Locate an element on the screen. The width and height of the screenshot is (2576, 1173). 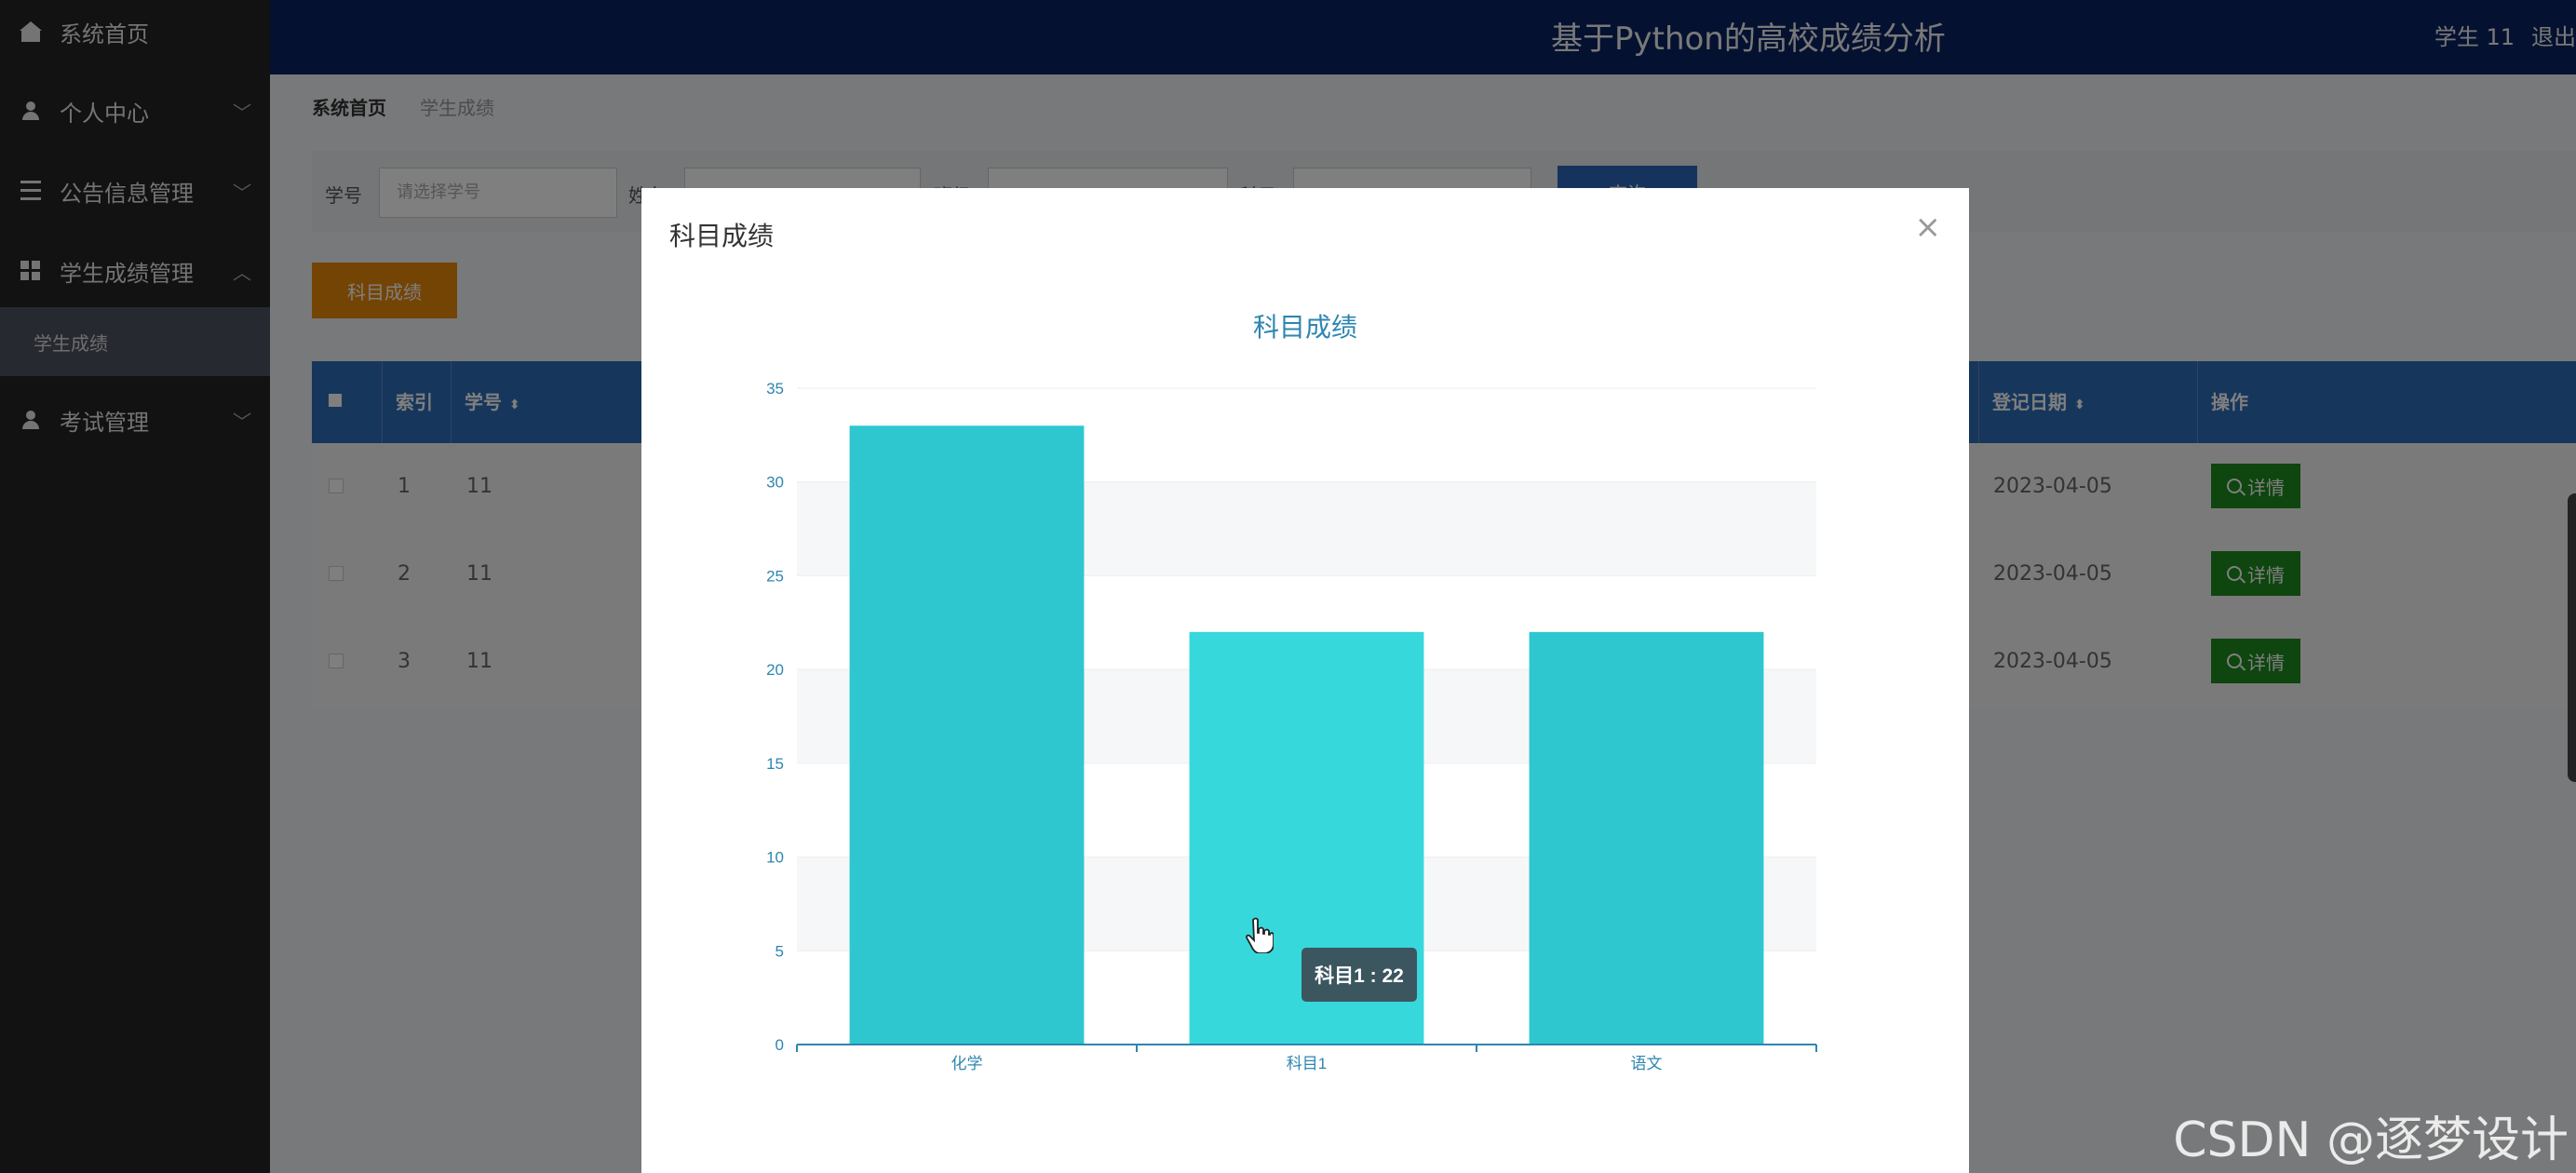
hand-cursor-icon is located at coordinates (1260, 935).